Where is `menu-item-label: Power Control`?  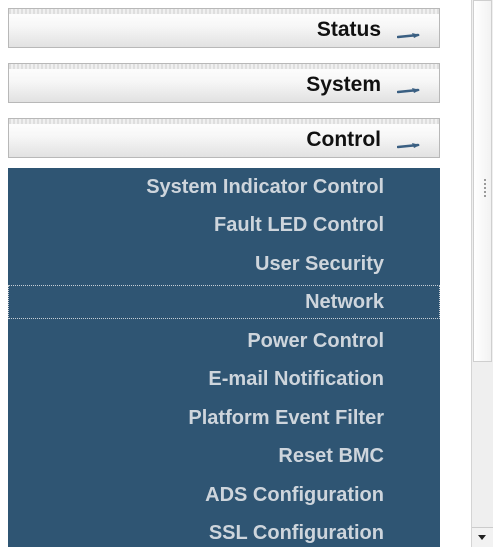
menu-item-label: Power Control is located at coordinates (315, 341).